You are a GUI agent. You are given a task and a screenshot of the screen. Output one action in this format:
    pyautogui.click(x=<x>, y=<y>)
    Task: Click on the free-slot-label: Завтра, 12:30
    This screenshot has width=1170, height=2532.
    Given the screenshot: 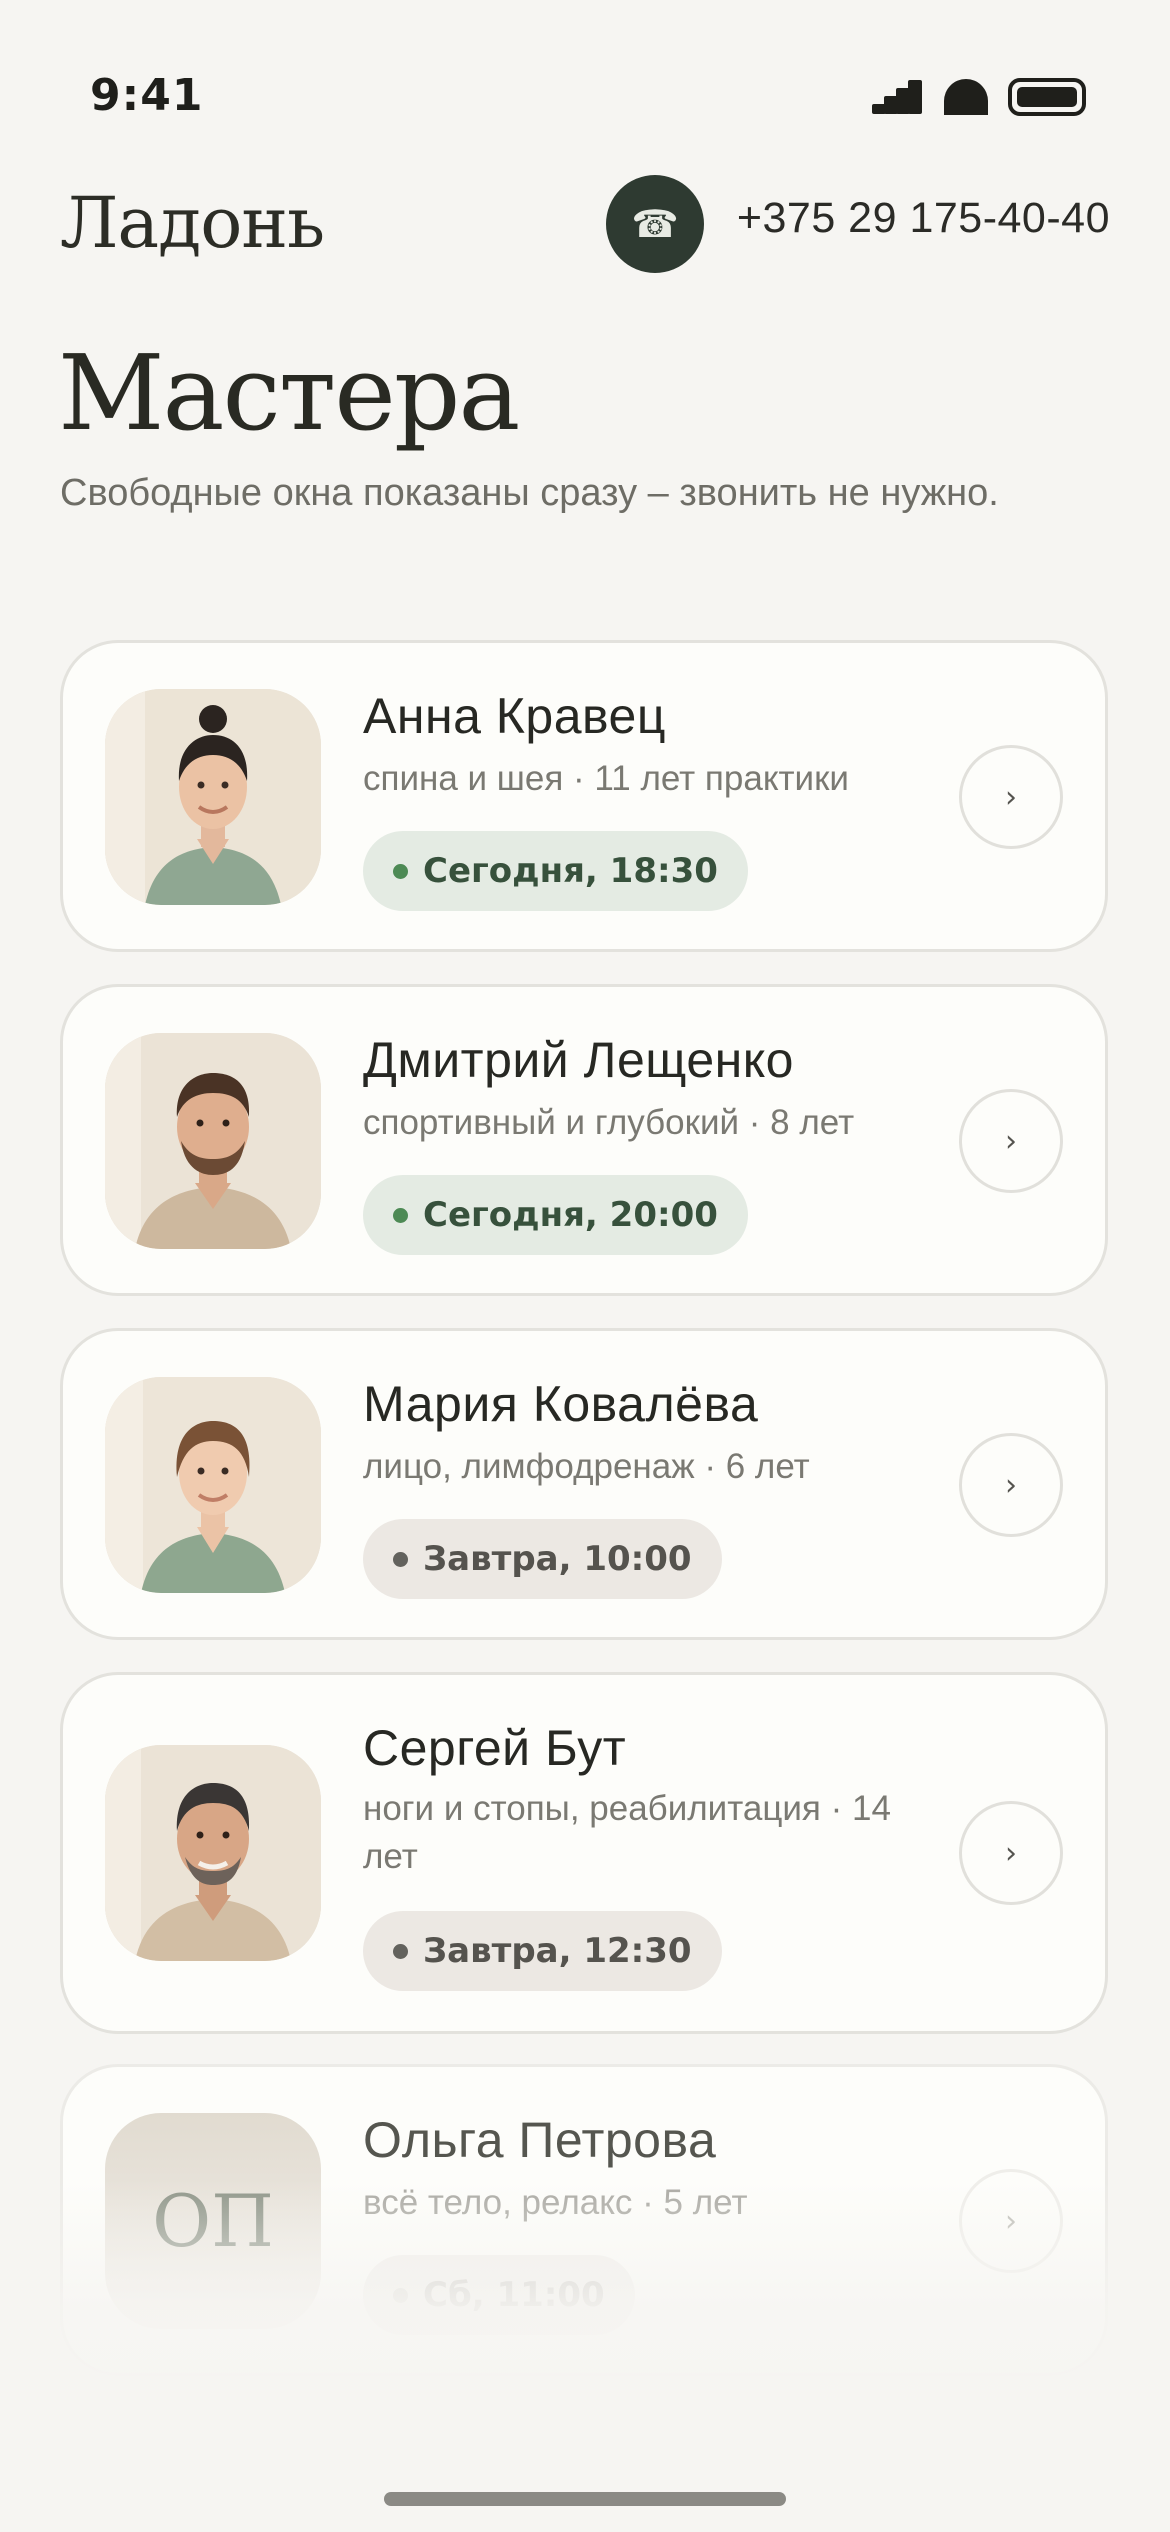 What is the action you would take?
    pyautogui.click(x=557, y=1951)
    